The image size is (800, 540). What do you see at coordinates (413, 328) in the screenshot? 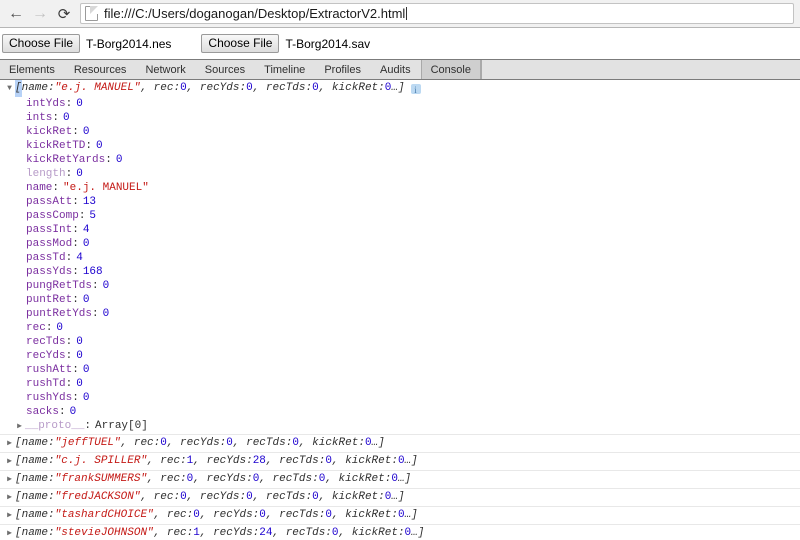
I see `object-property-row: rec:0` at bounding box center [413, 328].